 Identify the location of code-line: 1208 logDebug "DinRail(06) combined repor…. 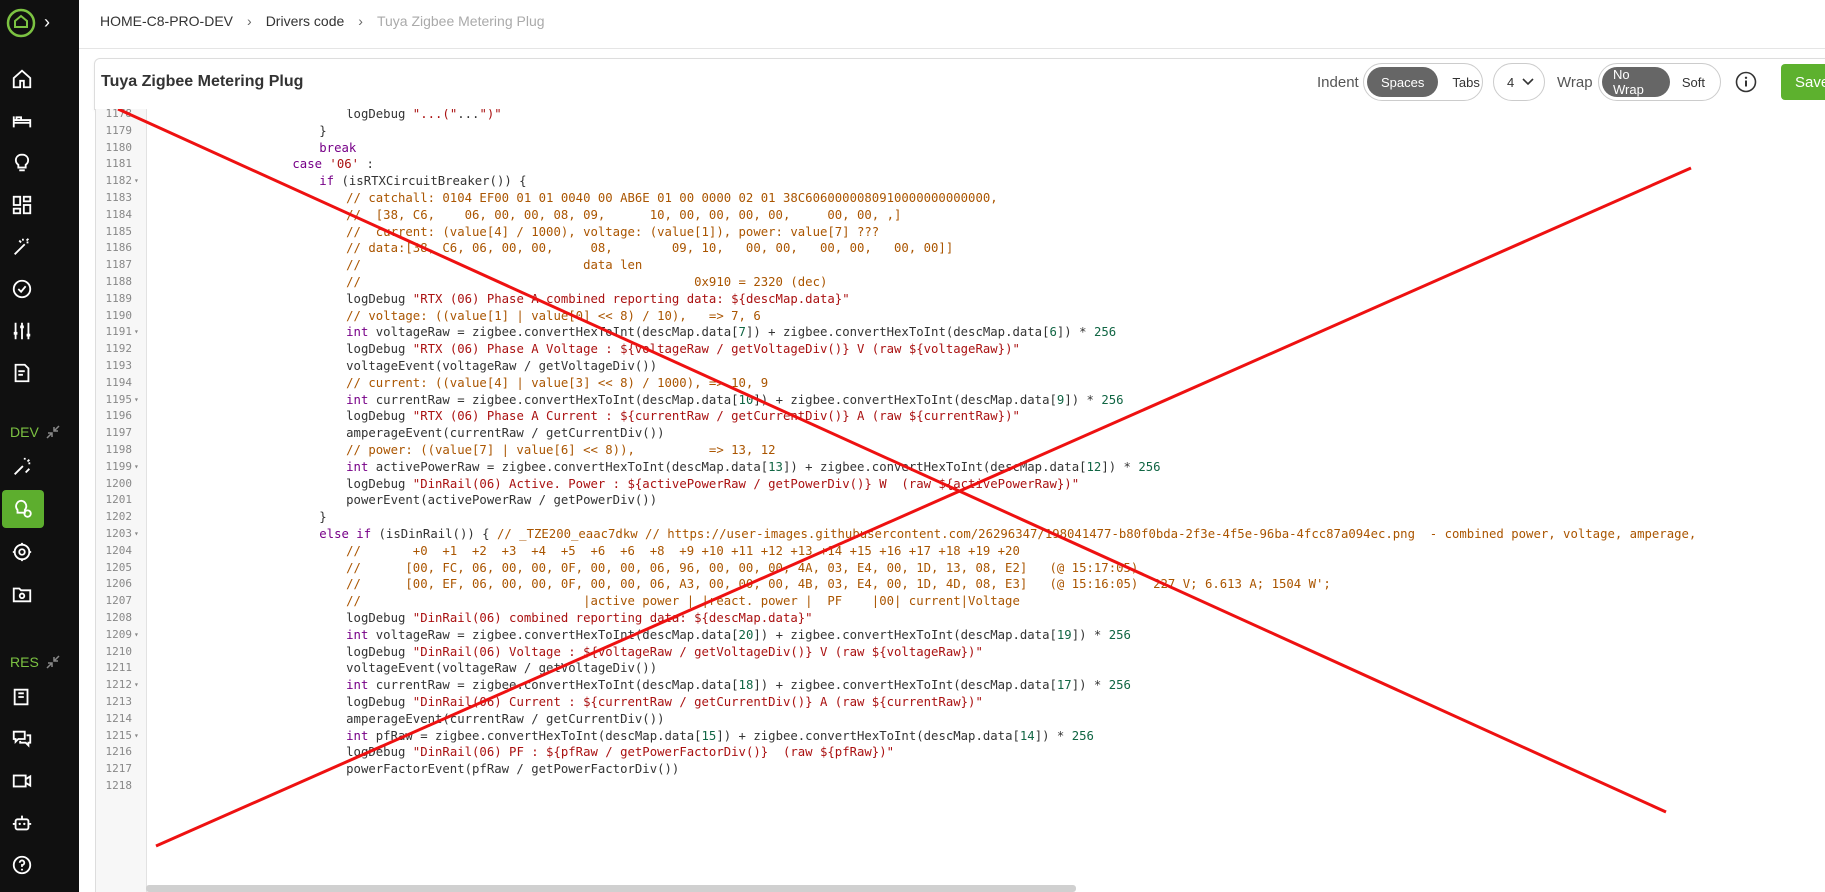
(960, 618).